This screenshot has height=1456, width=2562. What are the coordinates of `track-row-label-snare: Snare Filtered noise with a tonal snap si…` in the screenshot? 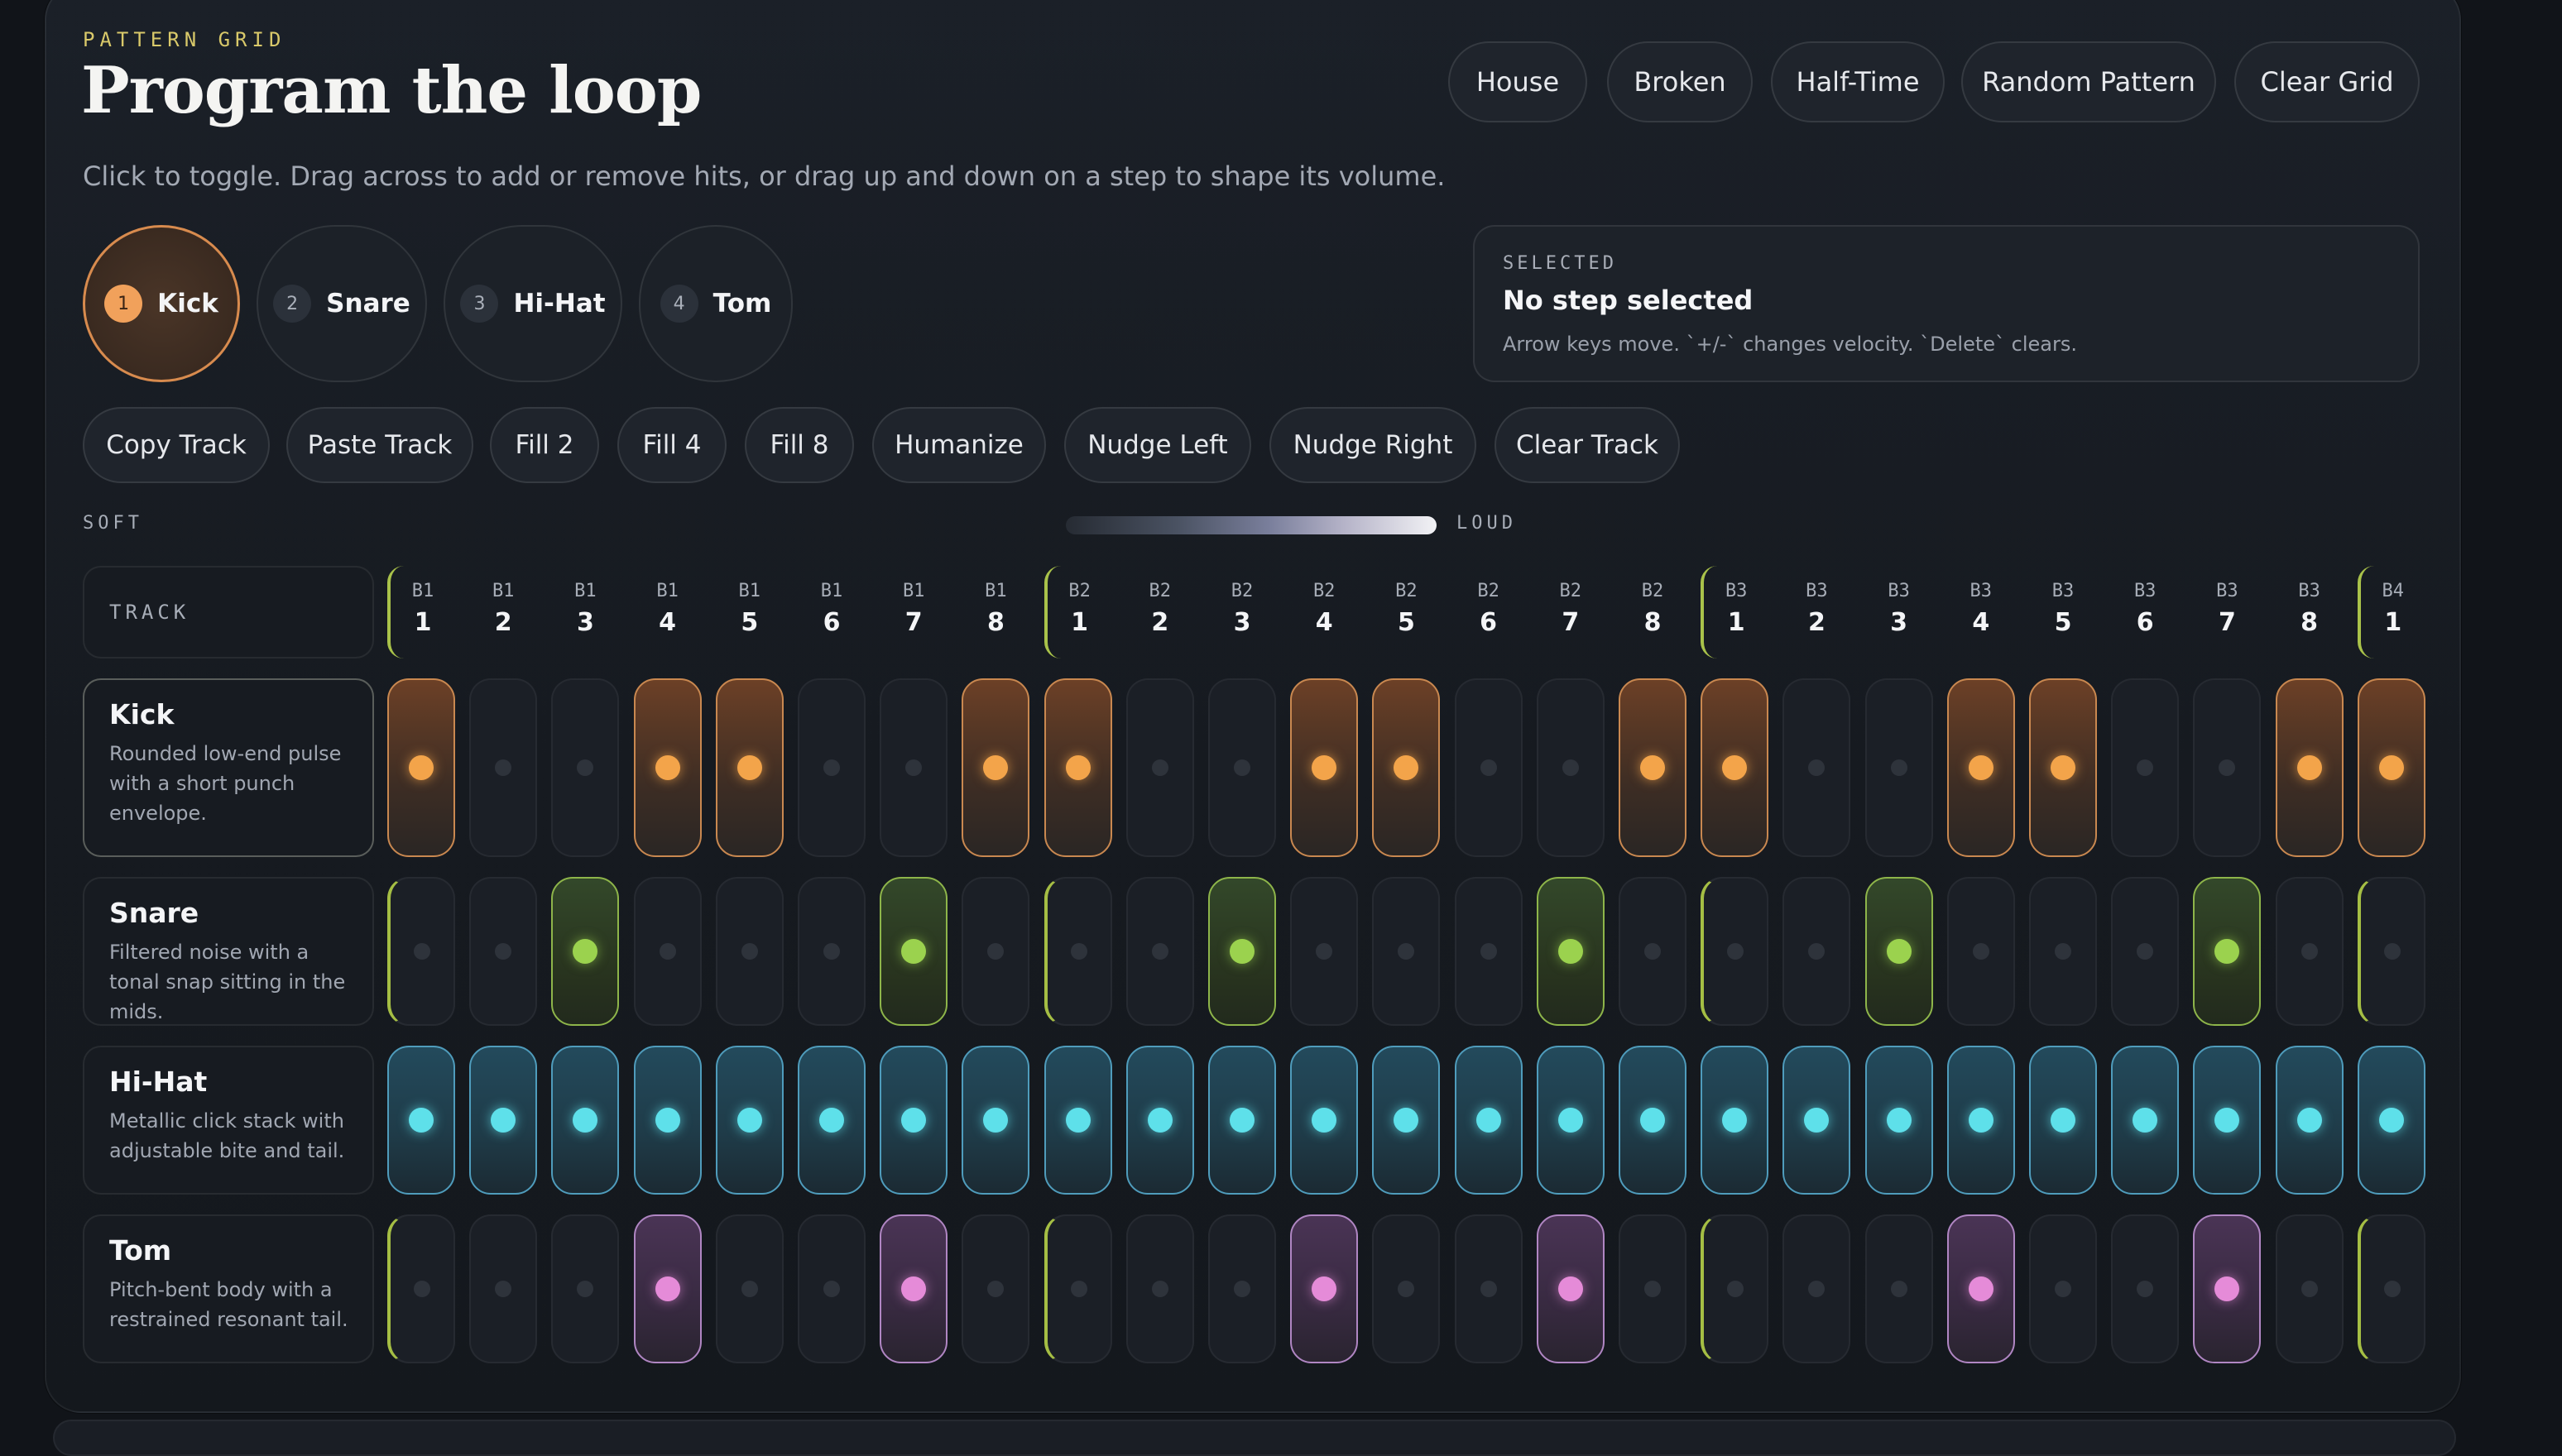 It's located at (228, 951).